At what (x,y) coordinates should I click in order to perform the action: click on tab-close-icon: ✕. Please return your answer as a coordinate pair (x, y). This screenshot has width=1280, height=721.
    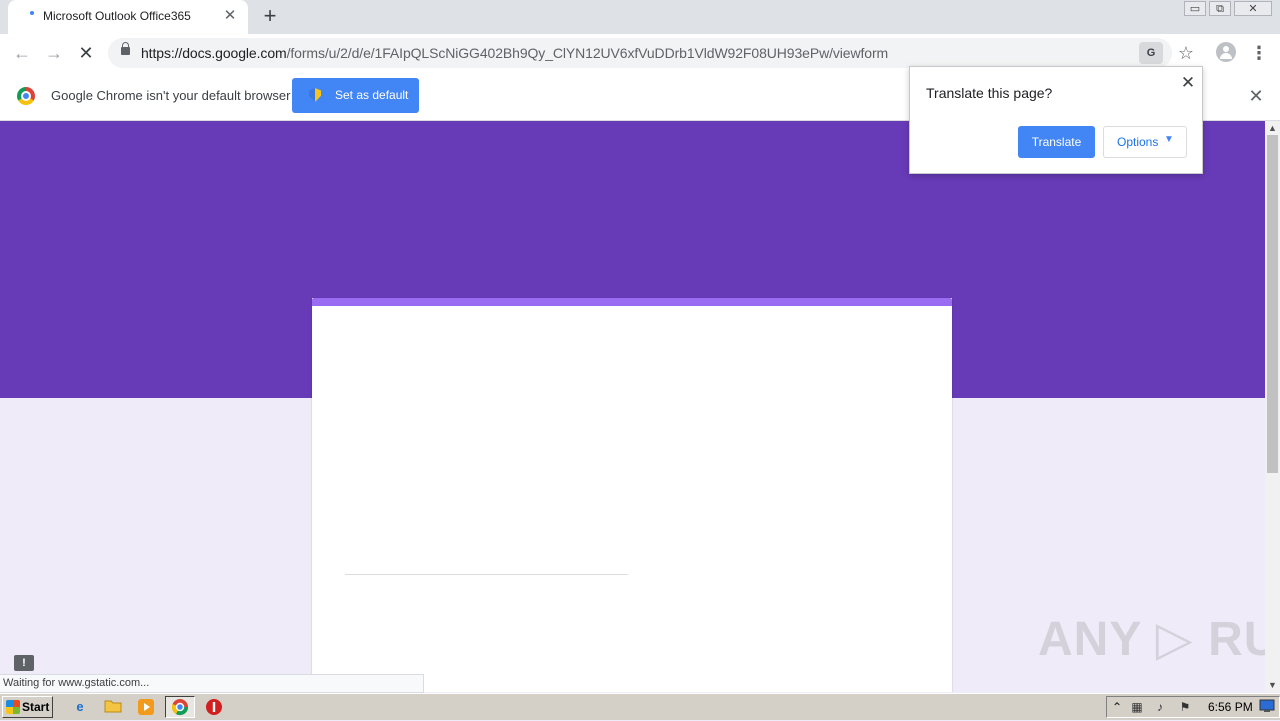
    Looking at the image, I should click on (230, 16).